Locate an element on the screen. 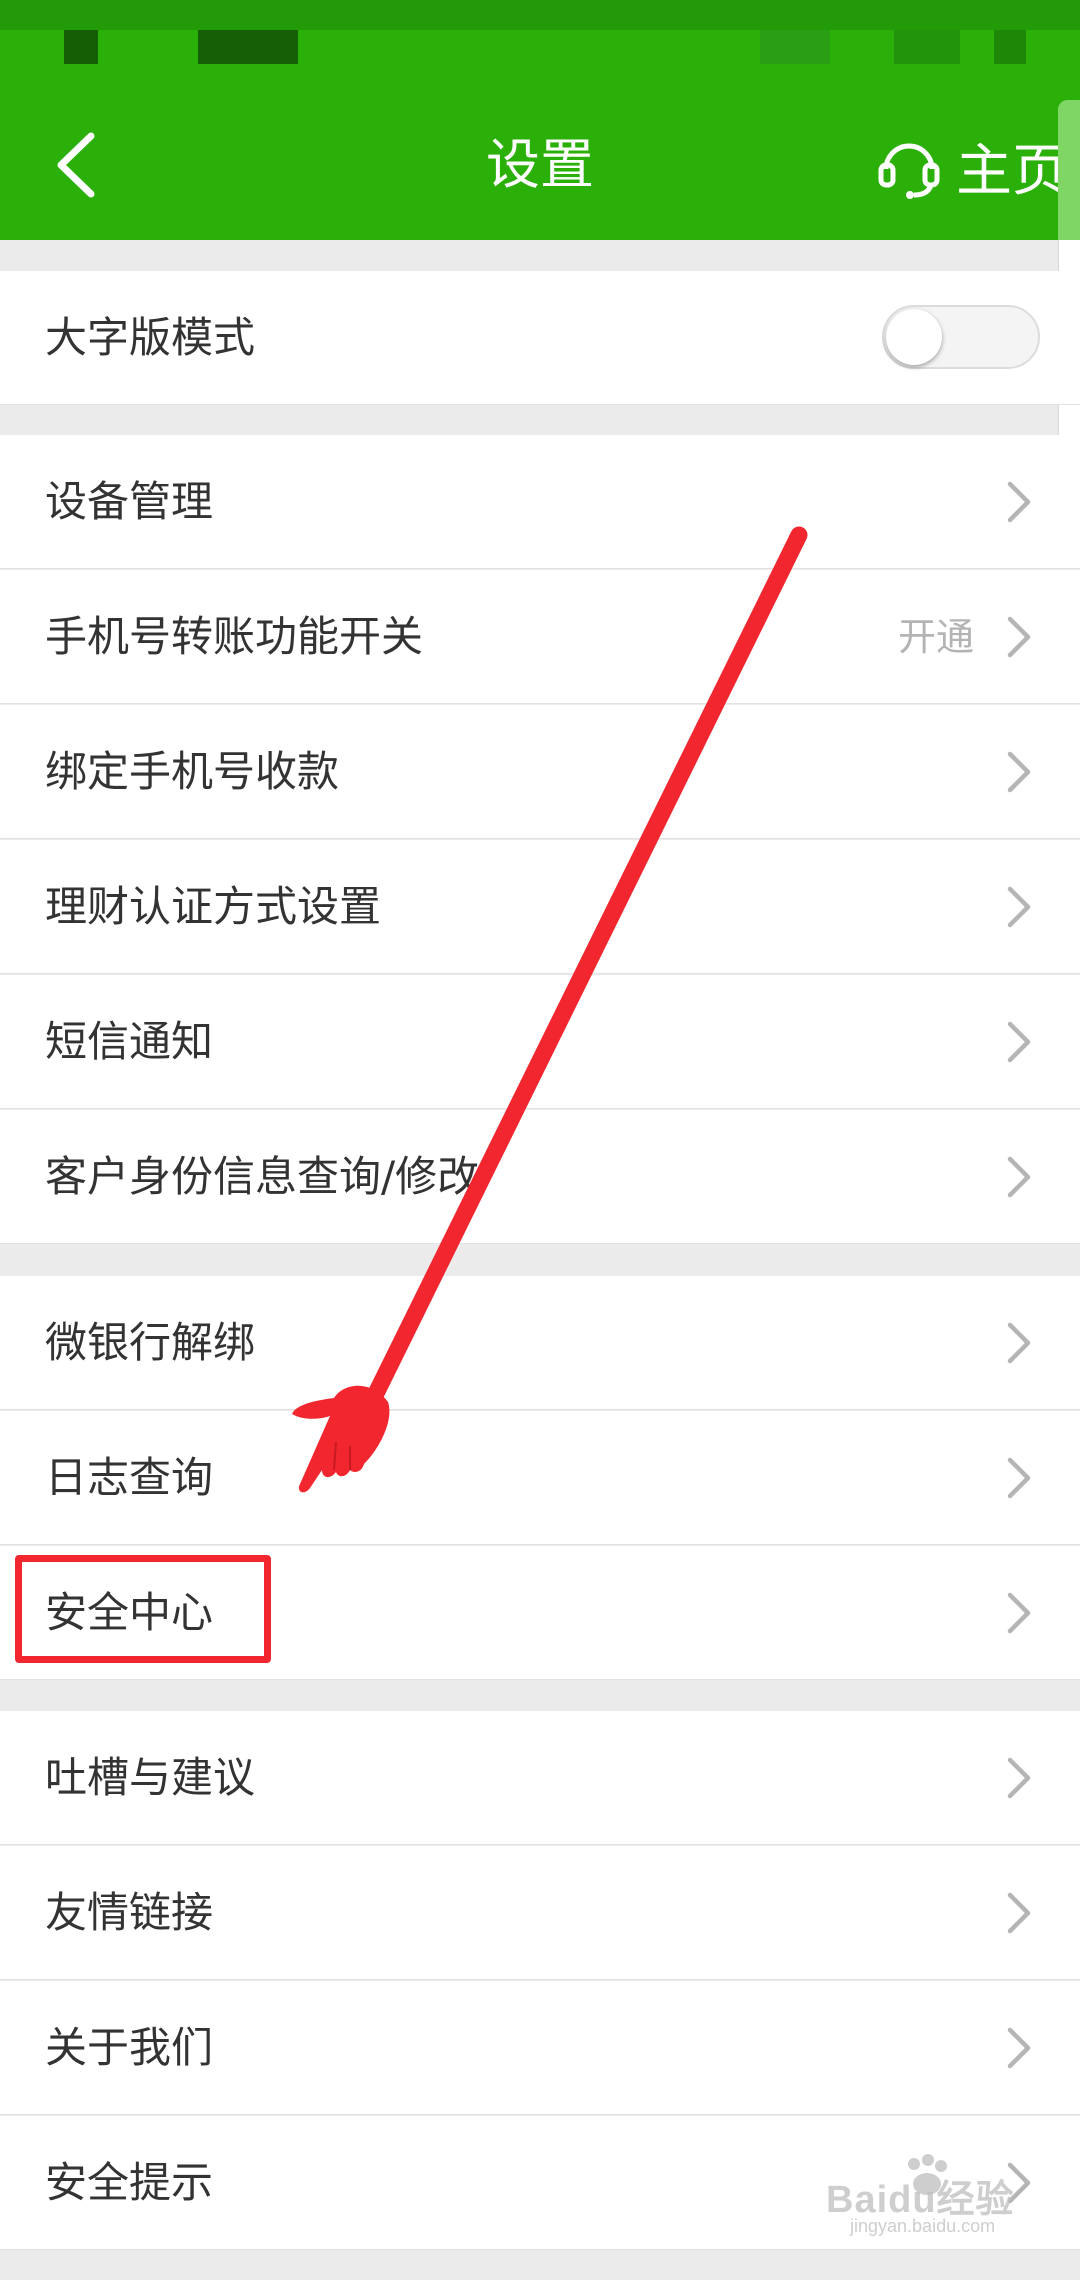  row-label: 安全提示 is located at coordinates (129, 2182).